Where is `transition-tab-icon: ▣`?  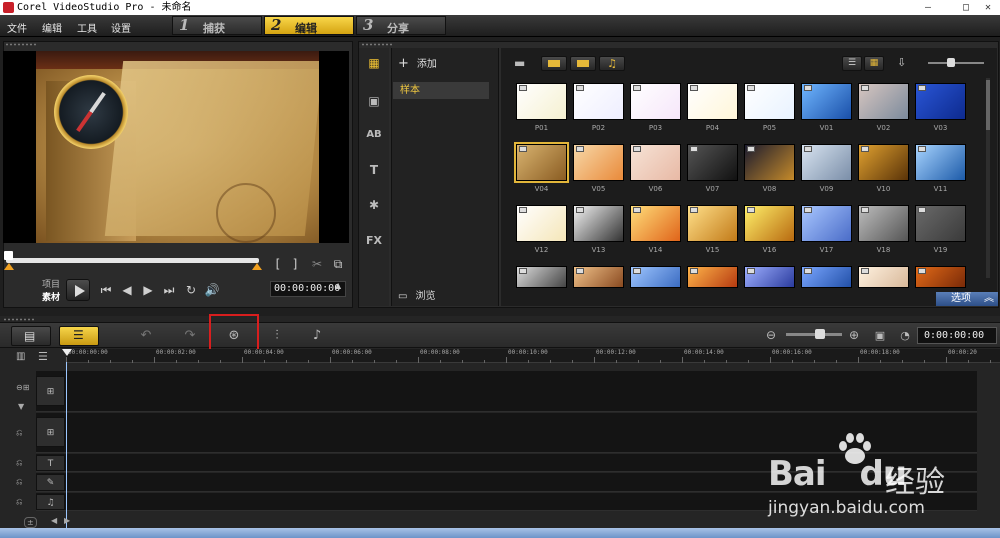
transition-tab-icon: ▣ is located at coordinates (374, 101).